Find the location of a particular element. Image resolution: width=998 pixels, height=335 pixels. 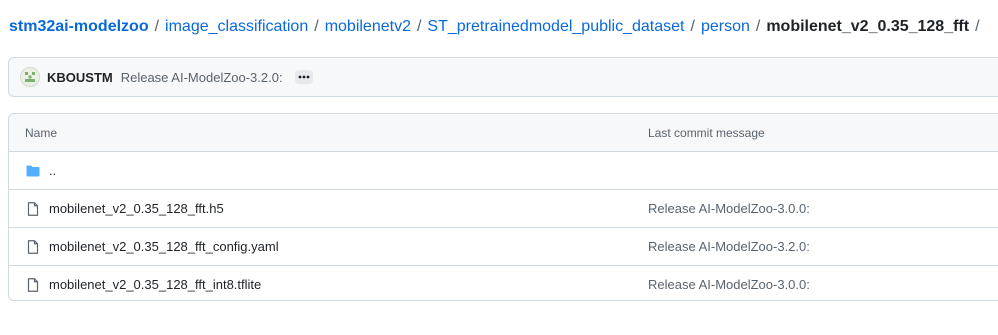

kebab-horizontal-icon is located at coordinates (303, 77).